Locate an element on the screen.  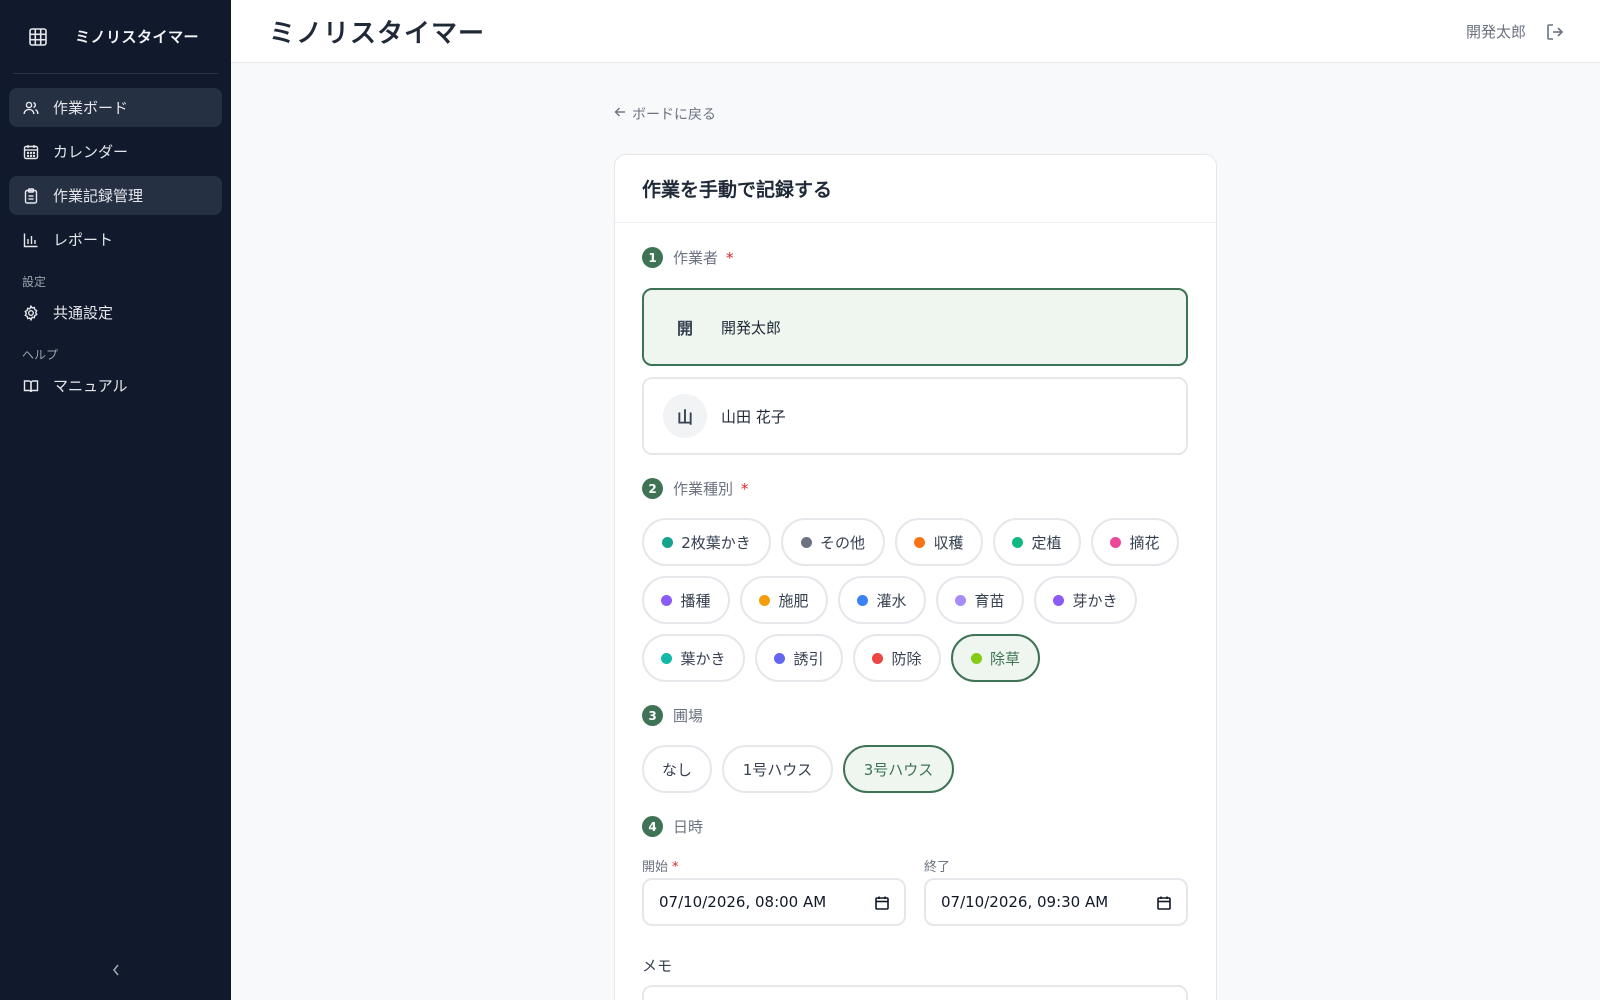
back-to-board-link: ボードに戻る is located at coordinates (665, 114).